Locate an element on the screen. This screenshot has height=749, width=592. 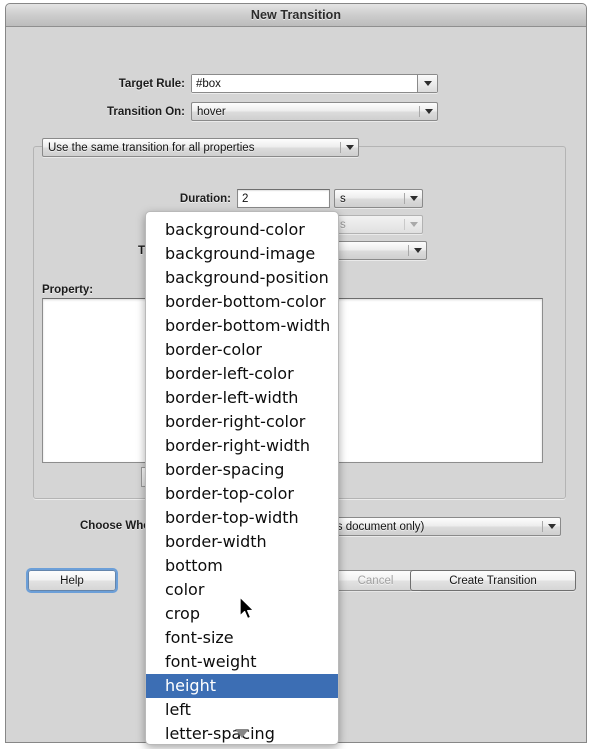
transition-on-popup: hover is located at coordinates (314, 111).